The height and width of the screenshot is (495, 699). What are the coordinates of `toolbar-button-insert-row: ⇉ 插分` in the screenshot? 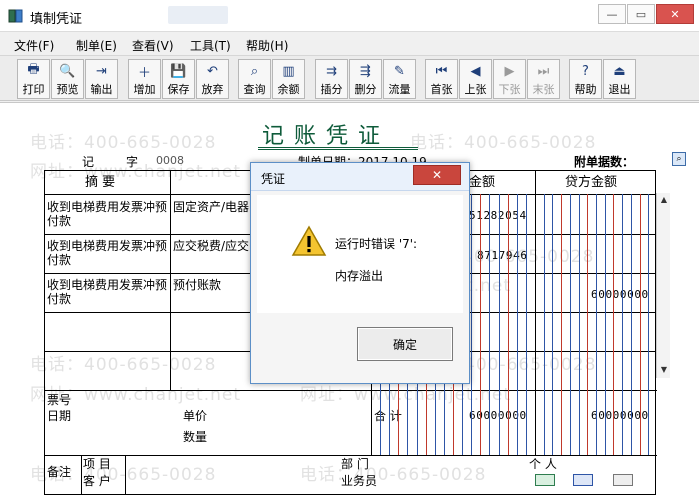 It's located at (331, 79).